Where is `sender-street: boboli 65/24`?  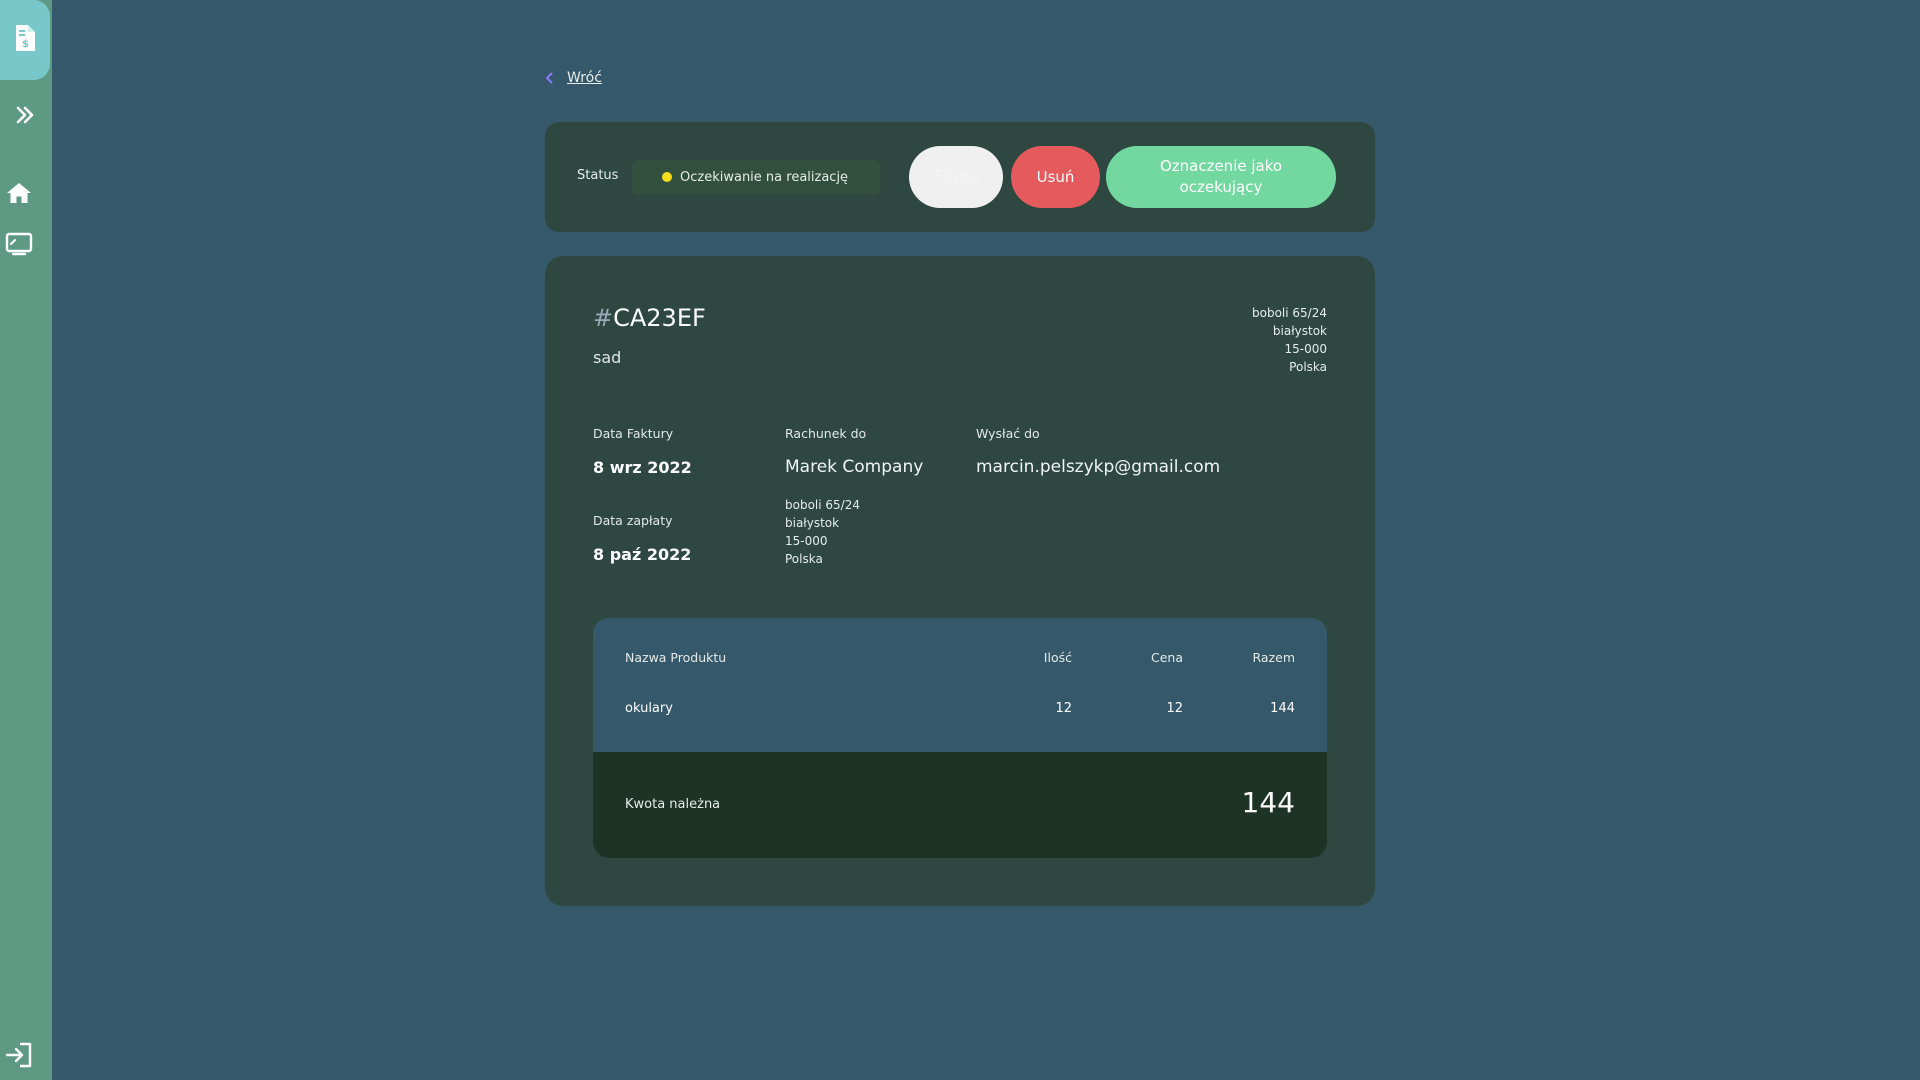 sender-street: boboli 65/24 is located at coordinates (1289, 313).